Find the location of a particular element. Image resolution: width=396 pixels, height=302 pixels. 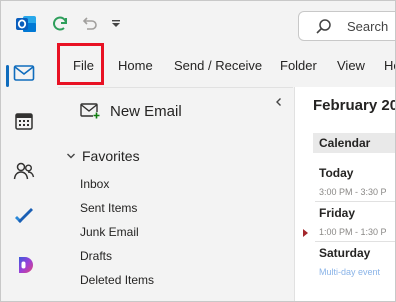

app-rail is located at coordinates (24, 174).